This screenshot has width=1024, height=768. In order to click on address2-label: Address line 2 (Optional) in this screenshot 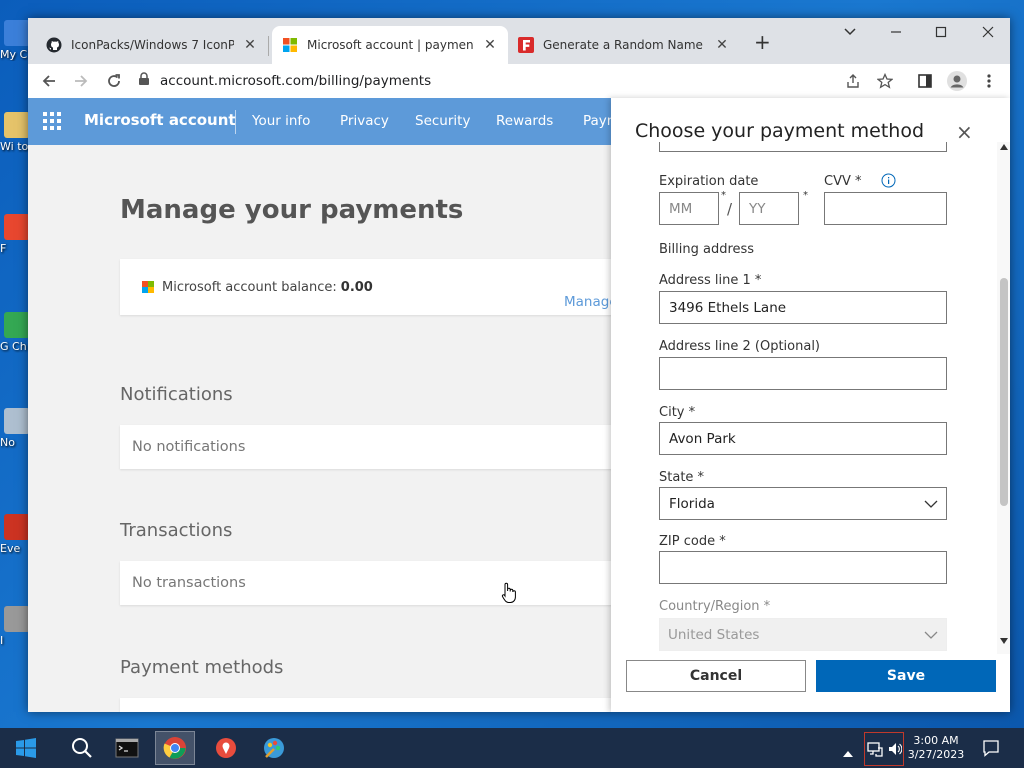, I will do `click(740, 346)`.